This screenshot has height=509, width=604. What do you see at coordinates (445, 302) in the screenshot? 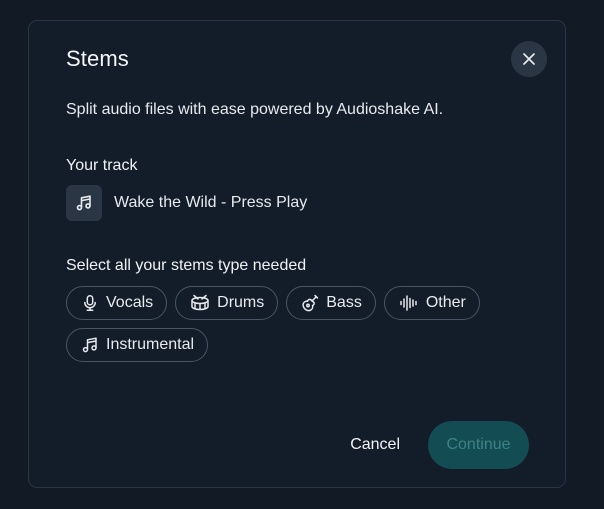
I see `stem-chip-label: Other` at bounding box center [445, 302].